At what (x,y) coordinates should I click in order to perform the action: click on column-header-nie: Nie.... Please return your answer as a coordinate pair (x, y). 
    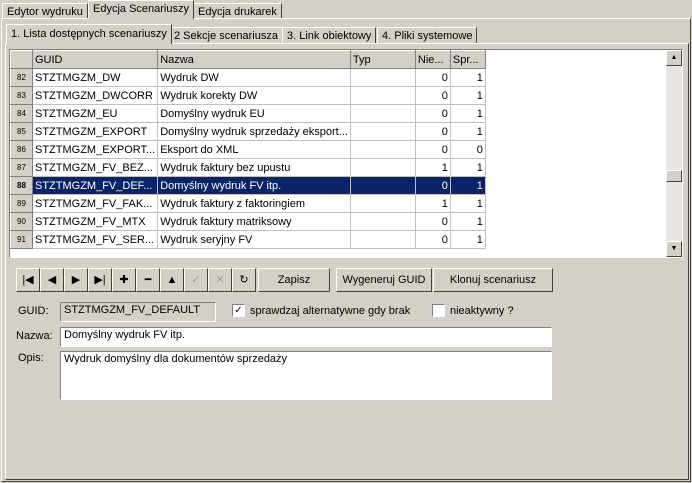
    Looking at the image, I should click on (432, 59).